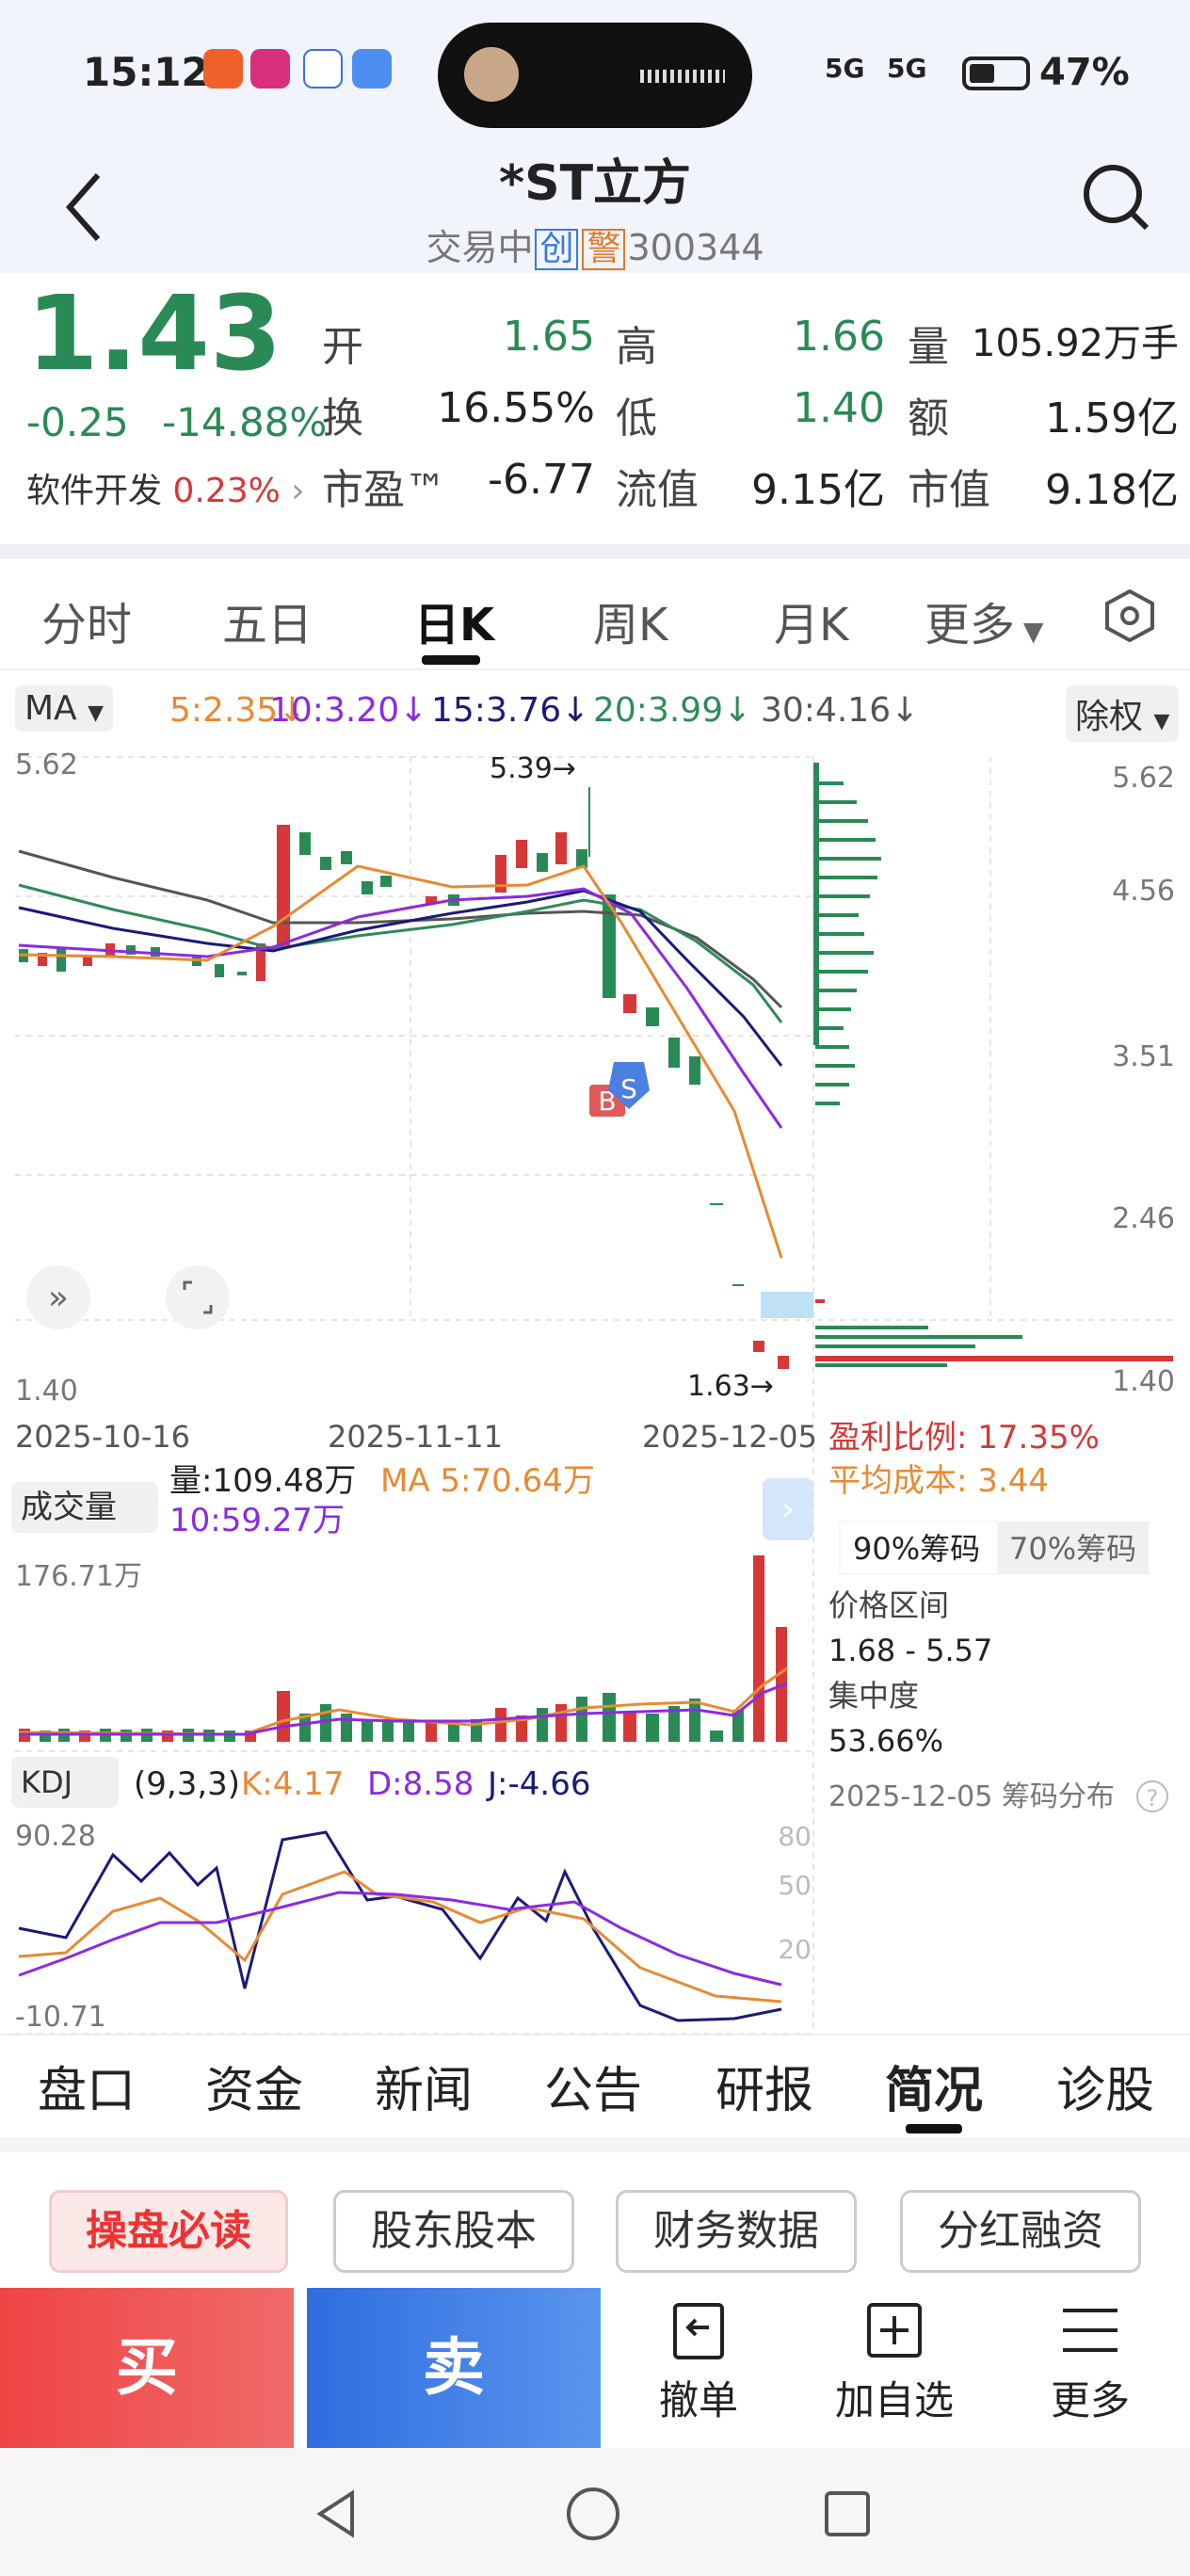 The image size is (1190, 2576). Describe the element at coordinates (454, 620) in the screenshot. I see `tab-daily-k: 日K` at that location.